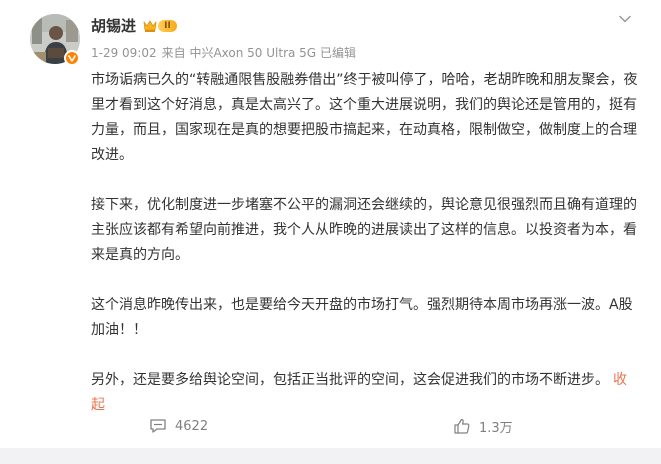 The width and height of the screenshot is (661, 464). I want to click on author-name: 胡锡进, so click(113, 26).